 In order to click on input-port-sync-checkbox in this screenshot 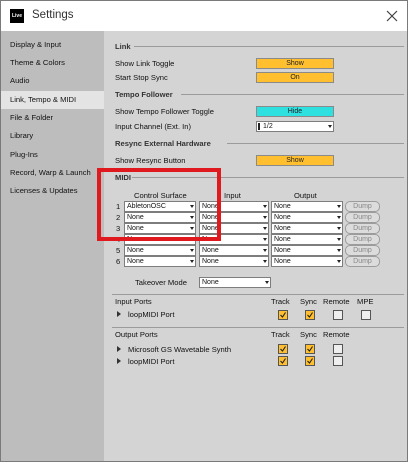, I will do `click(310, 315)`.